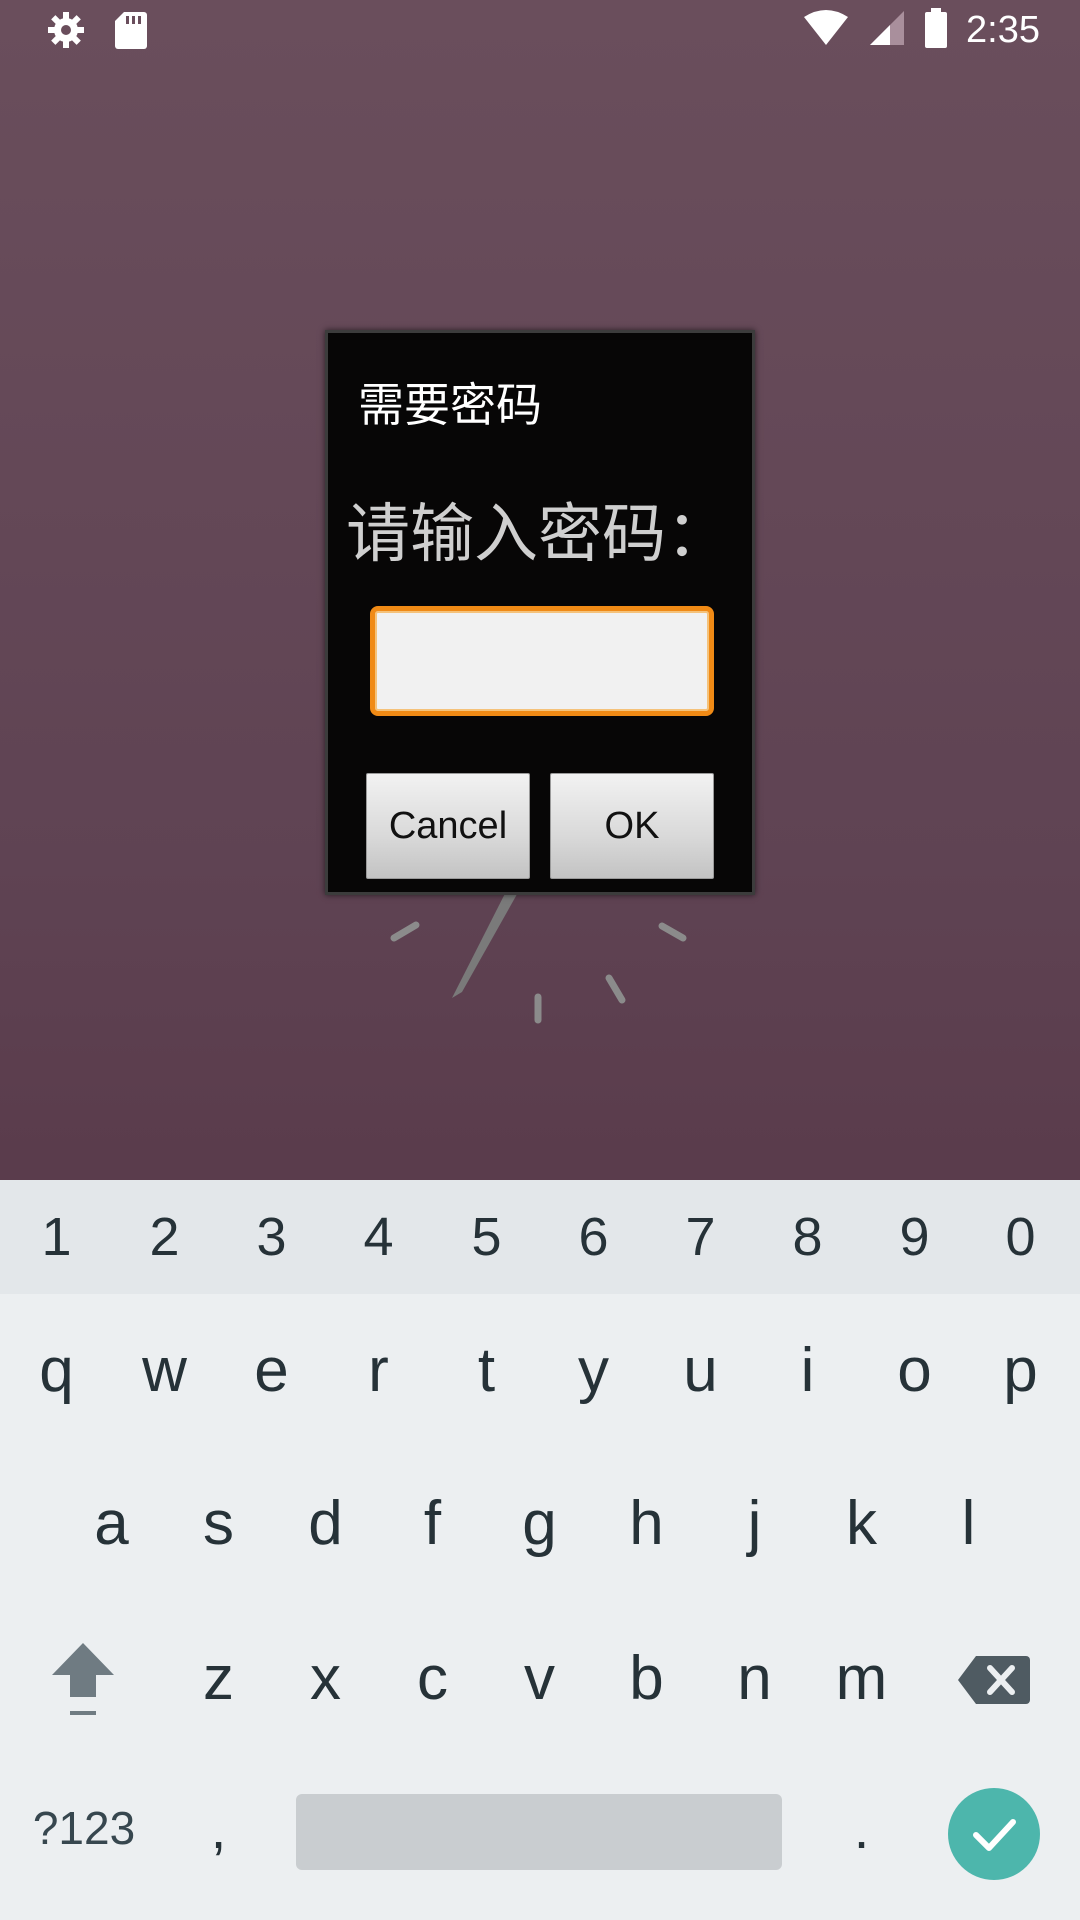 The width and height of the screenshot is (1080, 1920). I want to click on key-z: z, so click(218, 1678).